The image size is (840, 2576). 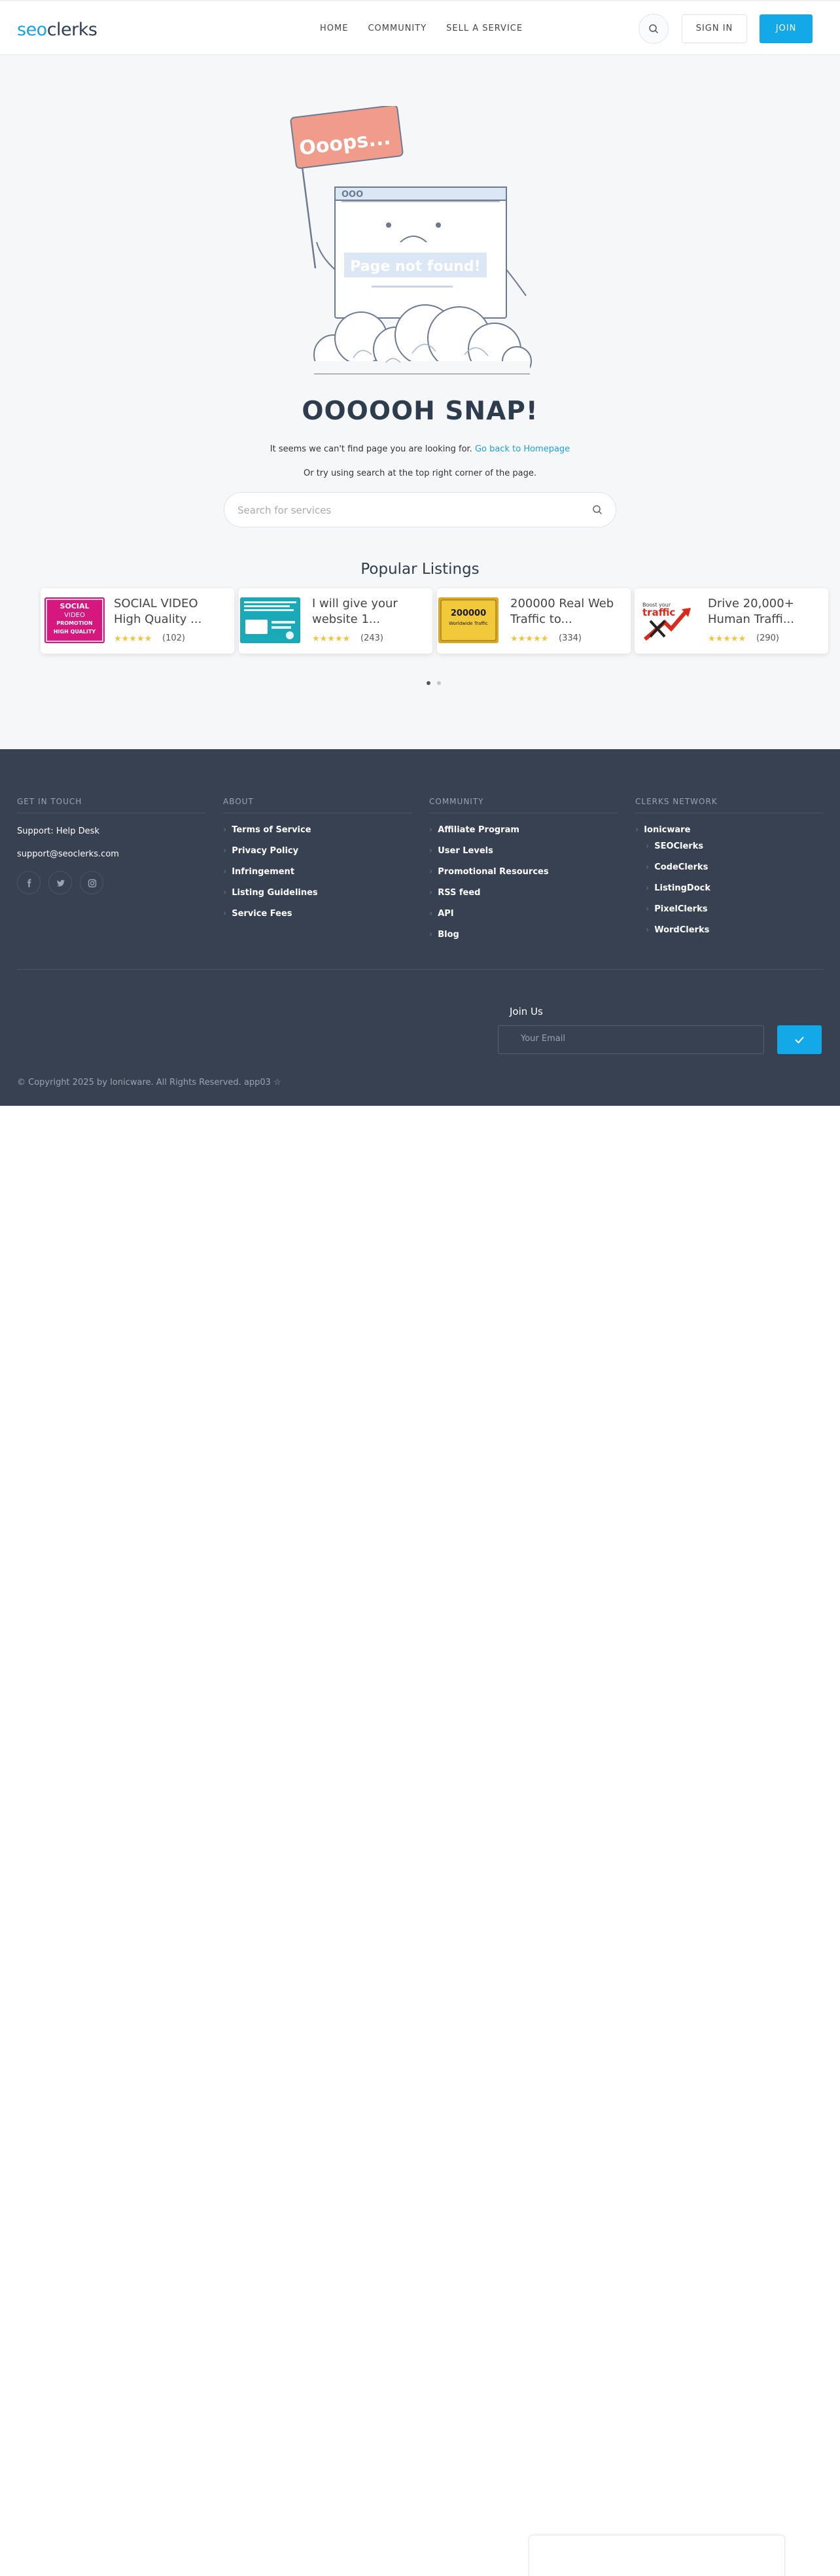 I want to click on footer-heading: CLERKS NETWORK, so click(x=729, y=805).